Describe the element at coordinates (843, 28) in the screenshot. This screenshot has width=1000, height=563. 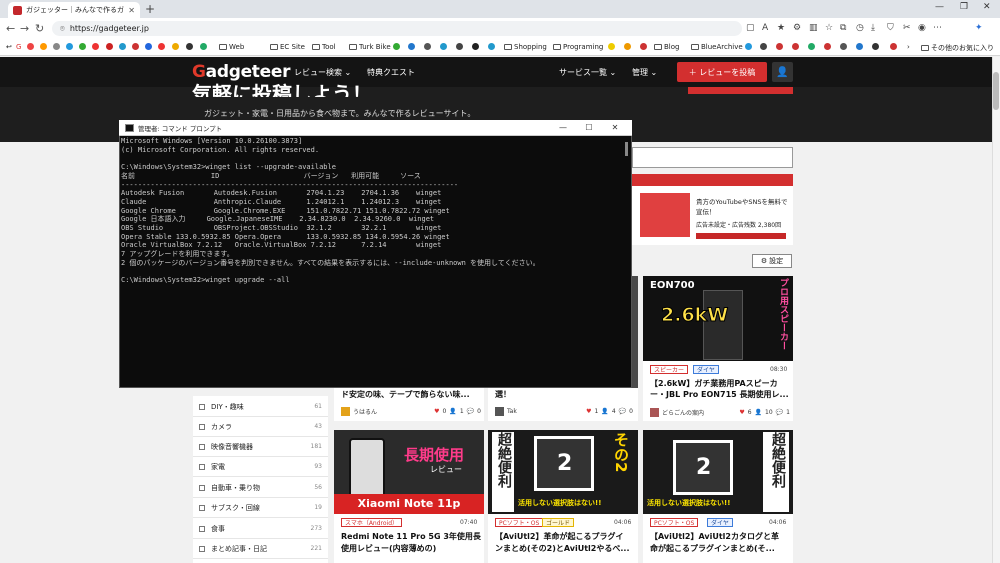
I see `collections-icon: ⧉` at that location.